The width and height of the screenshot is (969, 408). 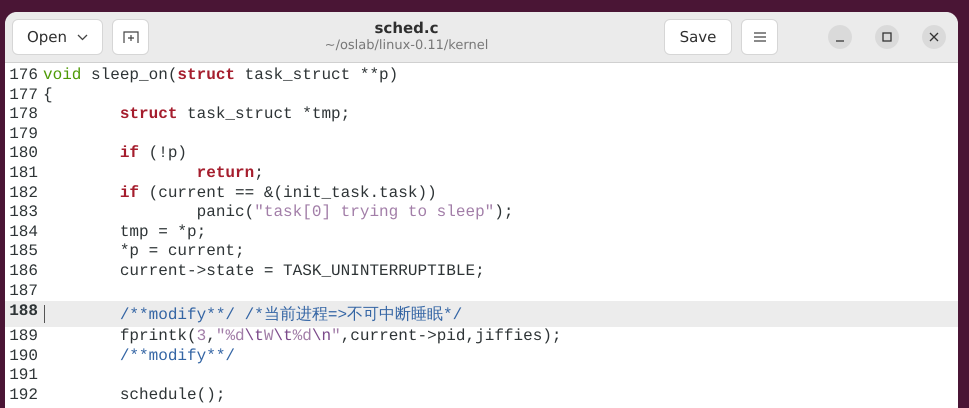 I want to click on code-line: fprintk(3,"%d\tW\t%d\n",current->pid,jiffies);, so click(x=340, y=337).